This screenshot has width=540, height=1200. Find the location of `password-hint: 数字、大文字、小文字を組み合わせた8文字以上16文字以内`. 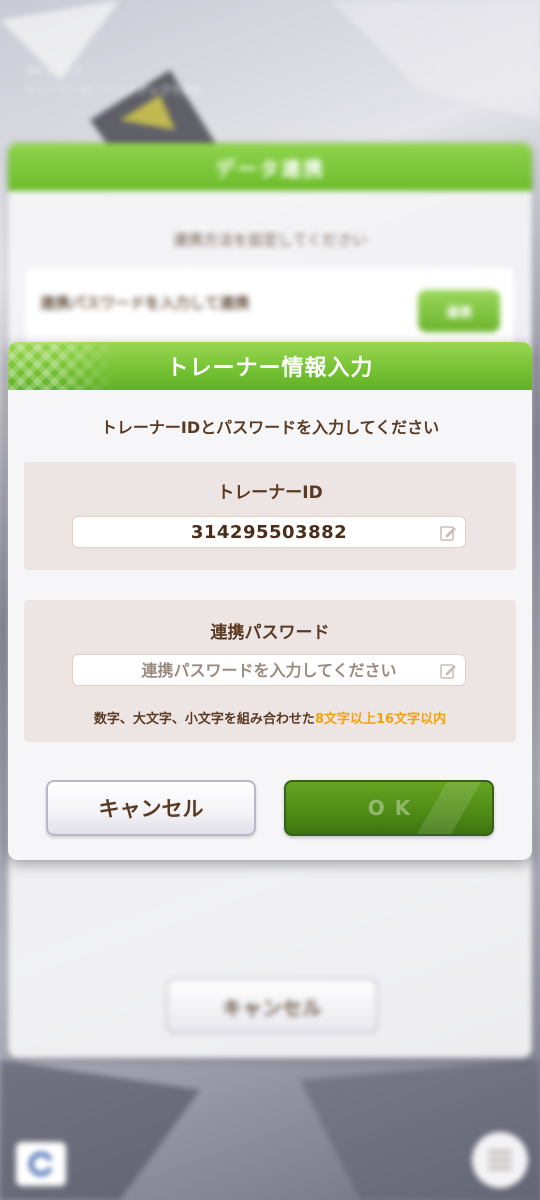

password-hint: 数字、大文字、小文字を組み合わせた8文字以上16文字以内 is located at coordinates (270, 717).